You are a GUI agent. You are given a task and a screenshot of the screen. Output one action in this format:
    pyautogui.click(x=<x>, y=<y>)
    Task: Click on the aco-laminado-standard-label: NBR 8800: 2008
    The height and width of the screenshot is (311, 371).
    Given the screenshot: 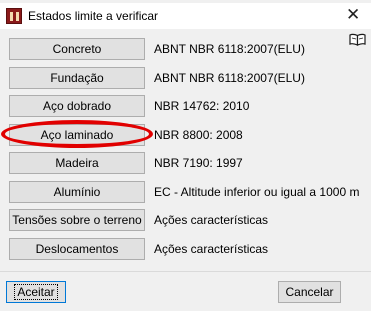 What is the action you would take?
    pyautogui.click(x=198, y=135)
    